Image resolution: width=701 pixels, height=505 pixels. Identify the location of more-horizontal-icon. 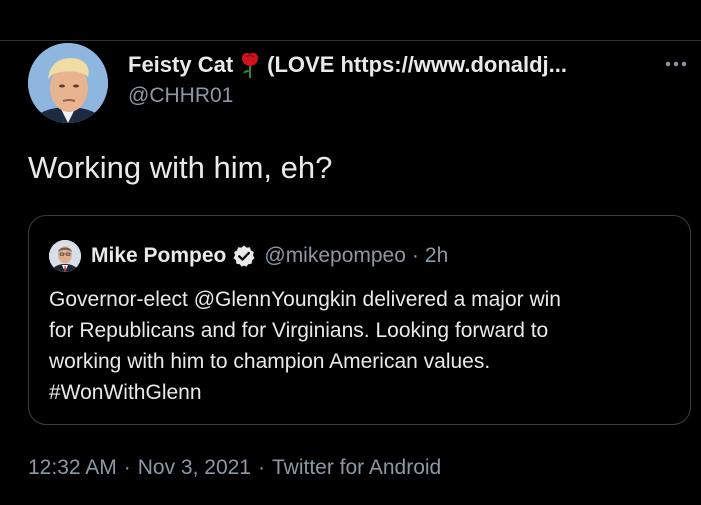
(676, 64).